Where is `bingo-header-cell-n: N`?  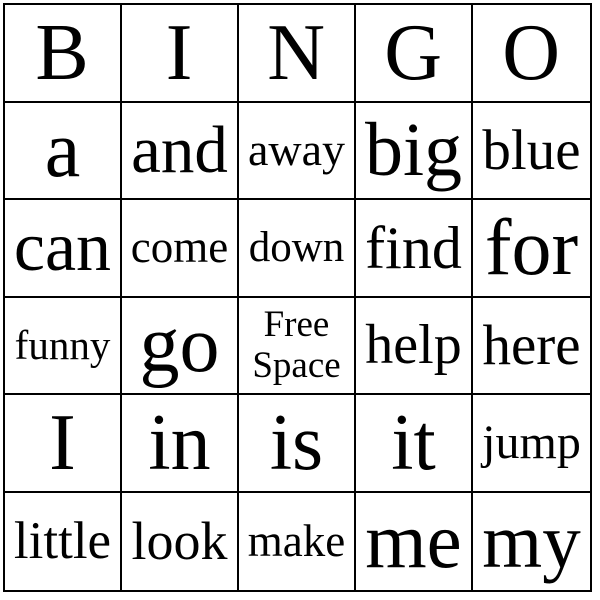 bingo-header-cell-n: N is located at coordinates (297, 54).